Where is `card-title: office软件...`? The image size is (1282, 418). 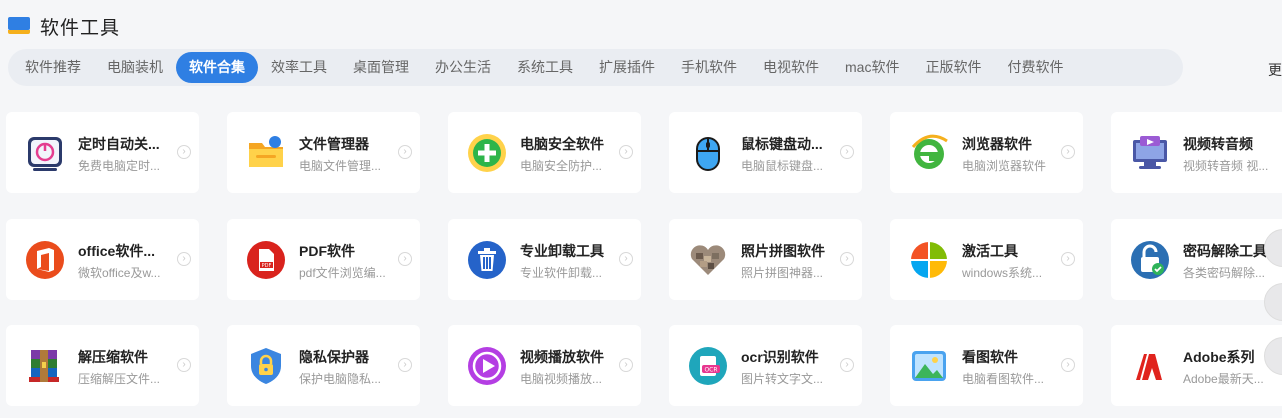
card-title: office软件... is located at coordinates (117, 251).